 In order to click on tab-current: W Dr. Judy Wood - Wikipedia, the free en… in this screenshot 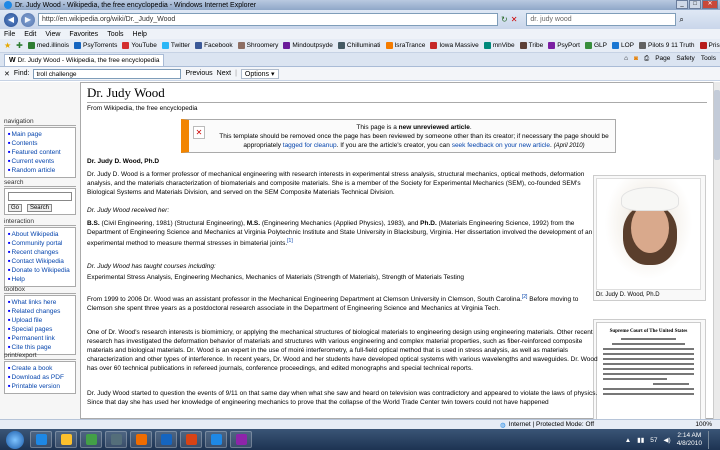, I will do `click(84, 59)`.